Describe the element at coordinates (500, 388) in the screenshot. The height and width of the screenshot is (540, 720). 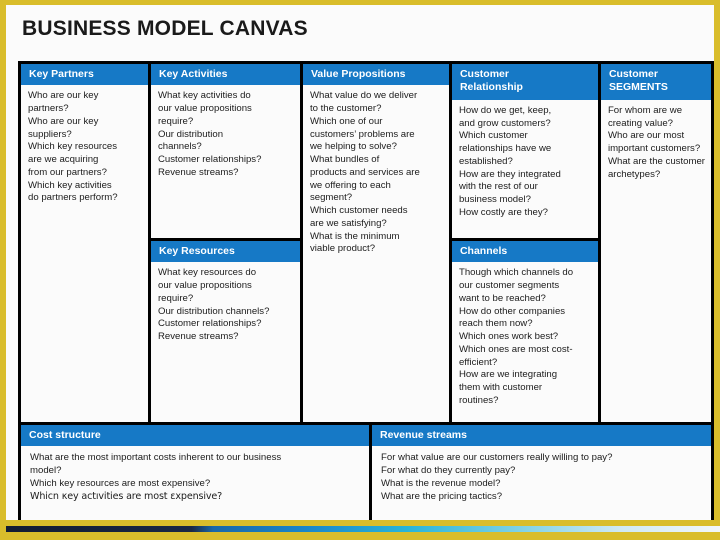
I see `question-line: them with customer` at that location.